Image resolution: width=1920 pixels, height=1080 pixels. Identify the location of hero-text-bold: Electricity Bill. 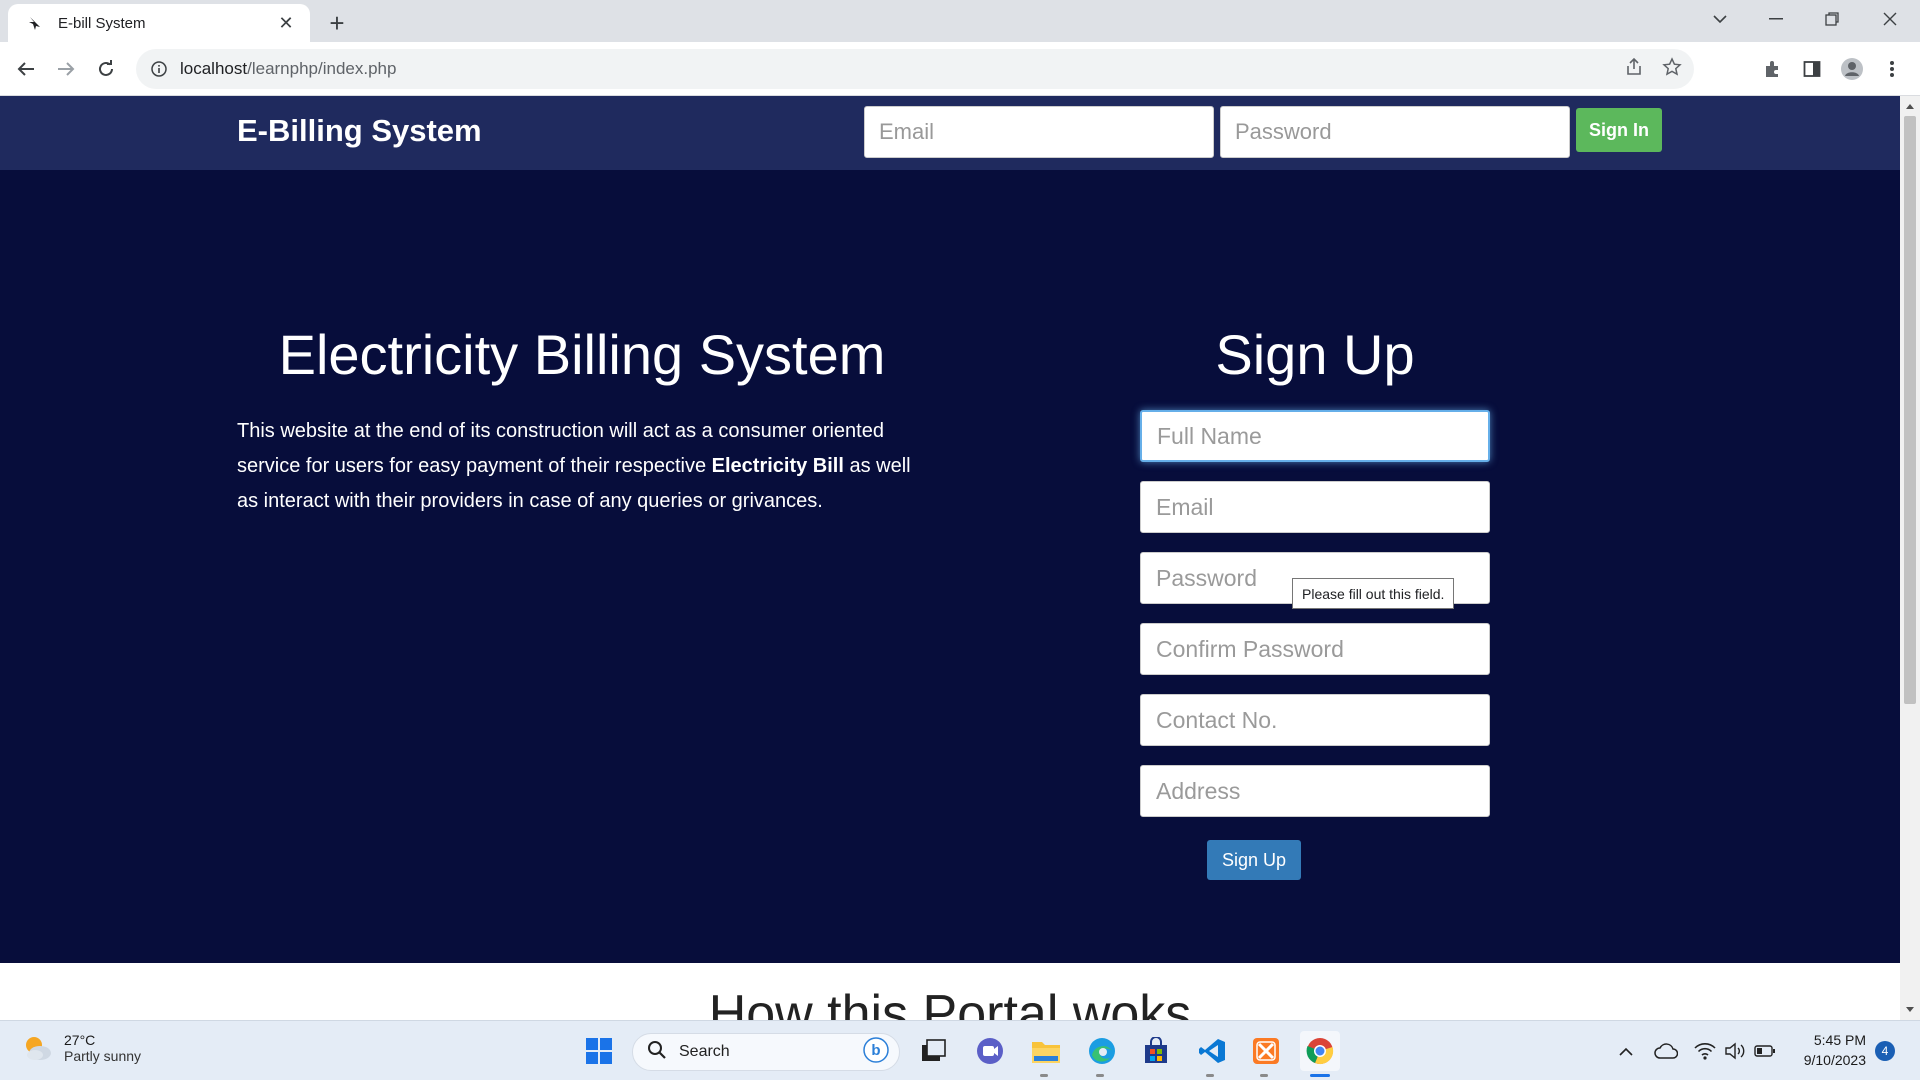
(777, 466).